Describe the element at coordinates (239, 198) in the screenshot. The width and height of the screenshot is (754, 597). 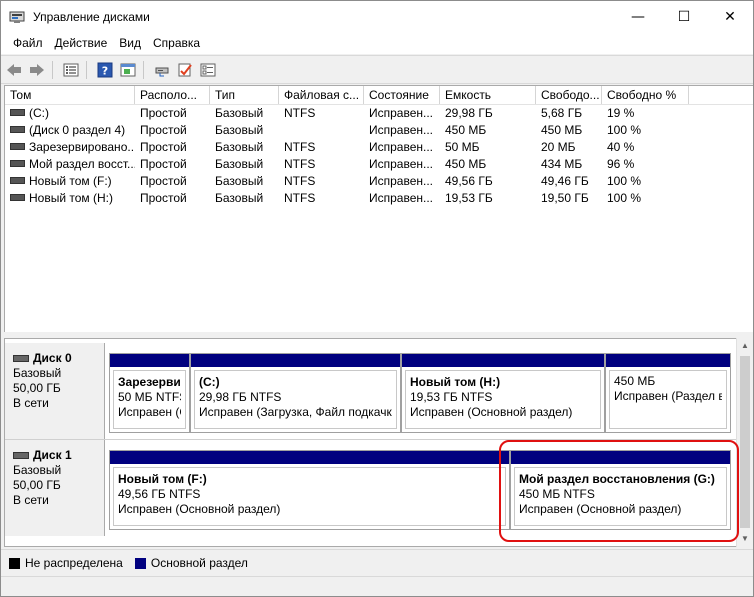
I see `table-cell: Базовый` at that location.